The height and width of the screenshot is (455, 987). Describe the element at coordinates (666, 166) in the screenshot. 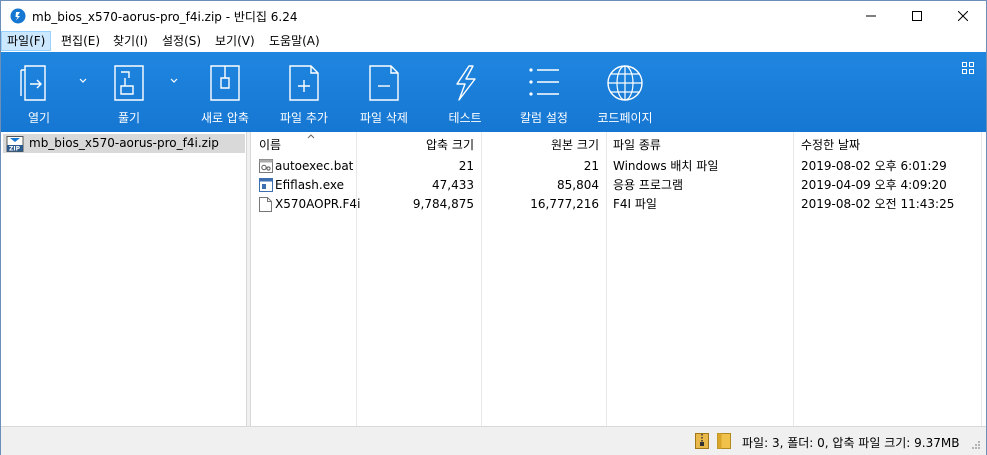

I see `file-type: Windows 배치 파일` at that location.